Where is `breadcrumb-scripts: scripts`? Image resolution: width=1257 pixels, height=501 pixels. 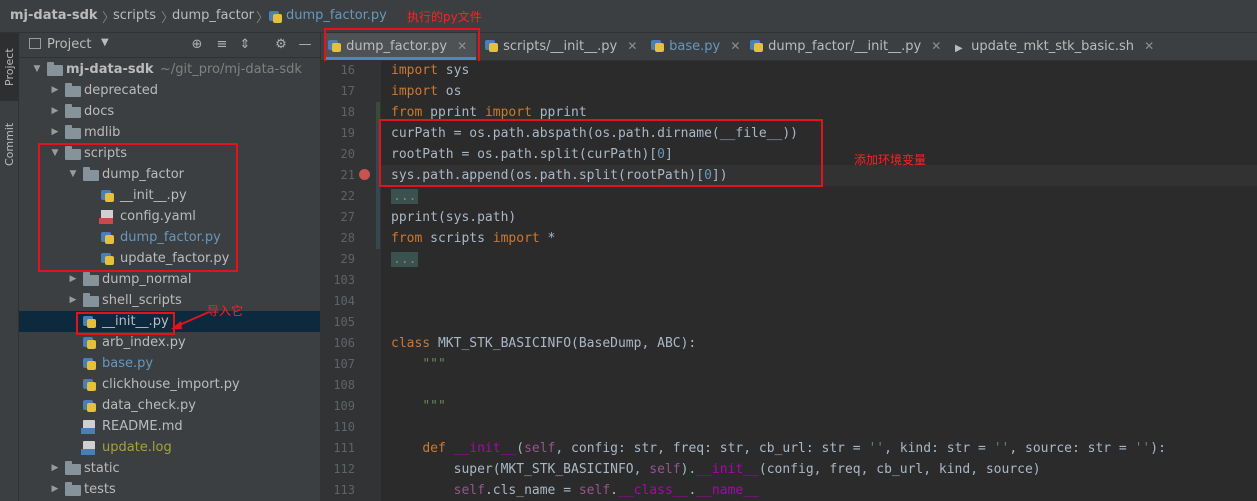
breadcrumb-scripts: scripts is located at coordinates (134, 15).